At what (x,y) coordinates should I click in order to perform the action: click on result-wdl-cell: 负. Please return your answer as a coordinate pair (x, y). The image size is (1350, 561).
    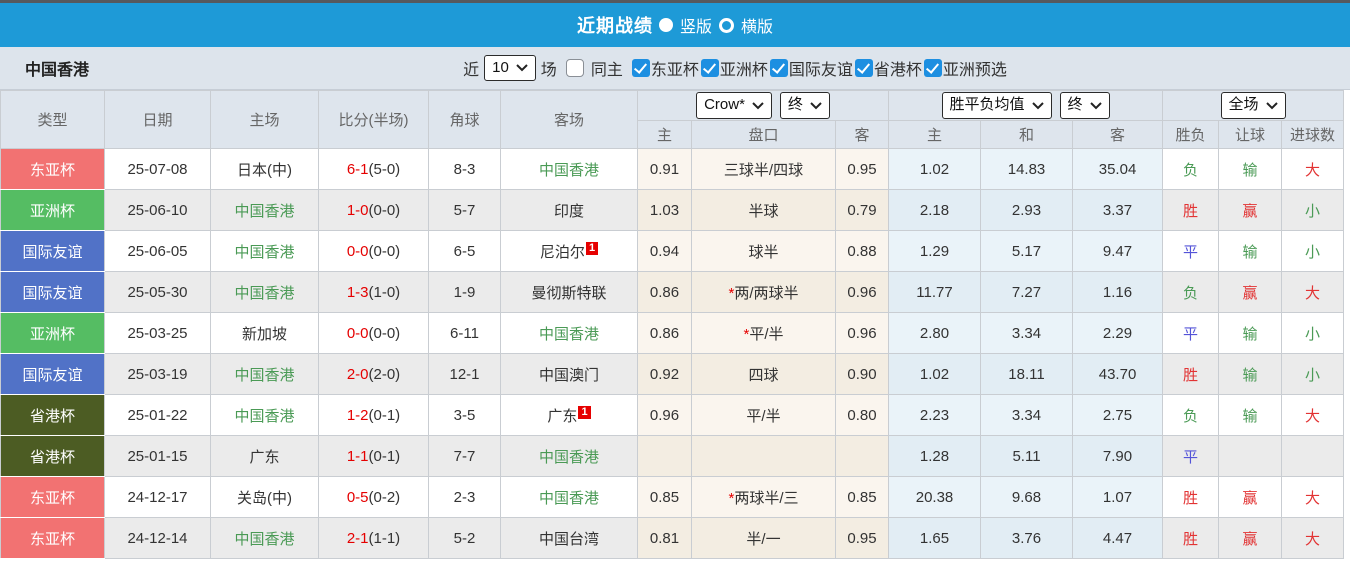
    Looking at the image, I should click on (1191, 415).